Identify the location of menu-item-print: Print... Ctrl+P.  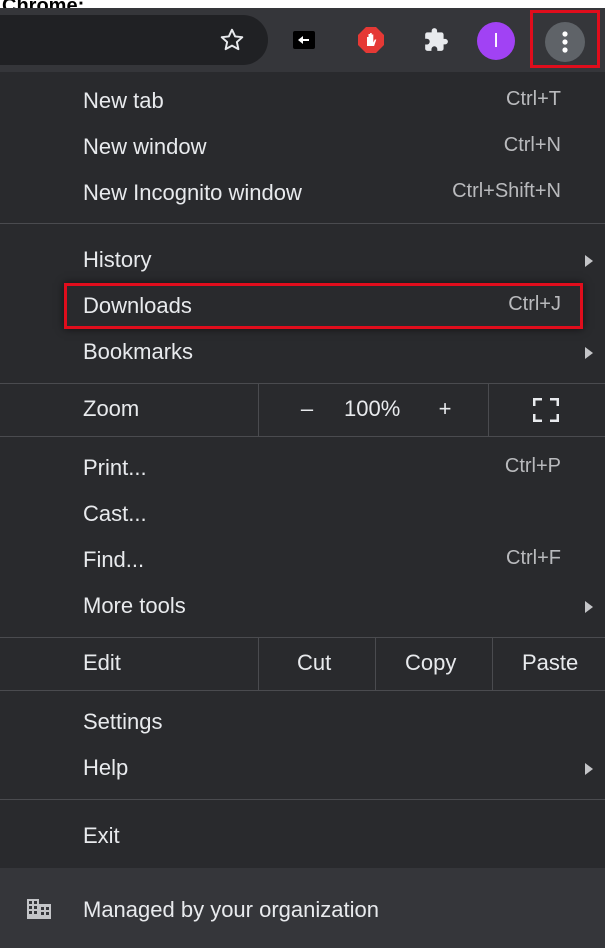
(302, 468).